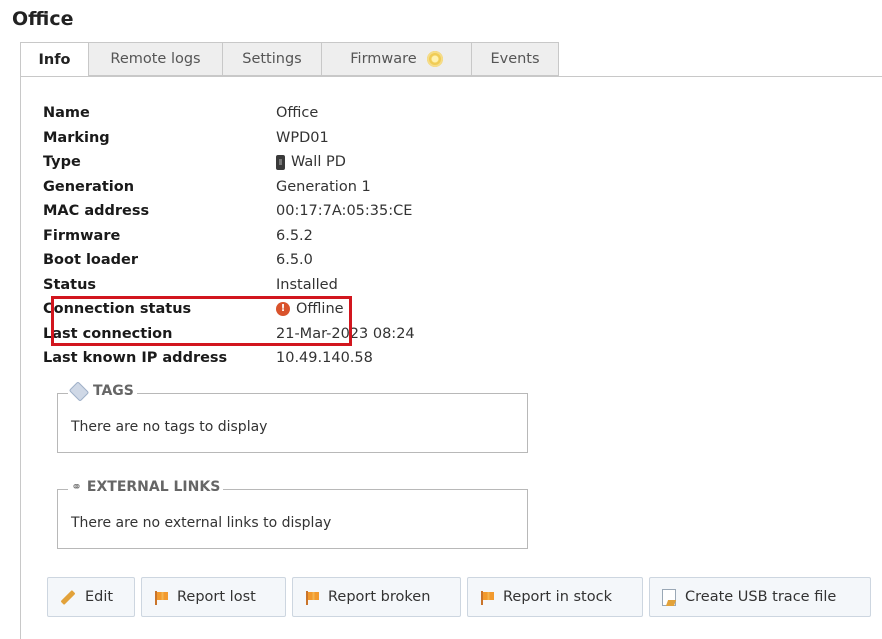  I want to click on tags-legend: TAGS, so click(102, 391).